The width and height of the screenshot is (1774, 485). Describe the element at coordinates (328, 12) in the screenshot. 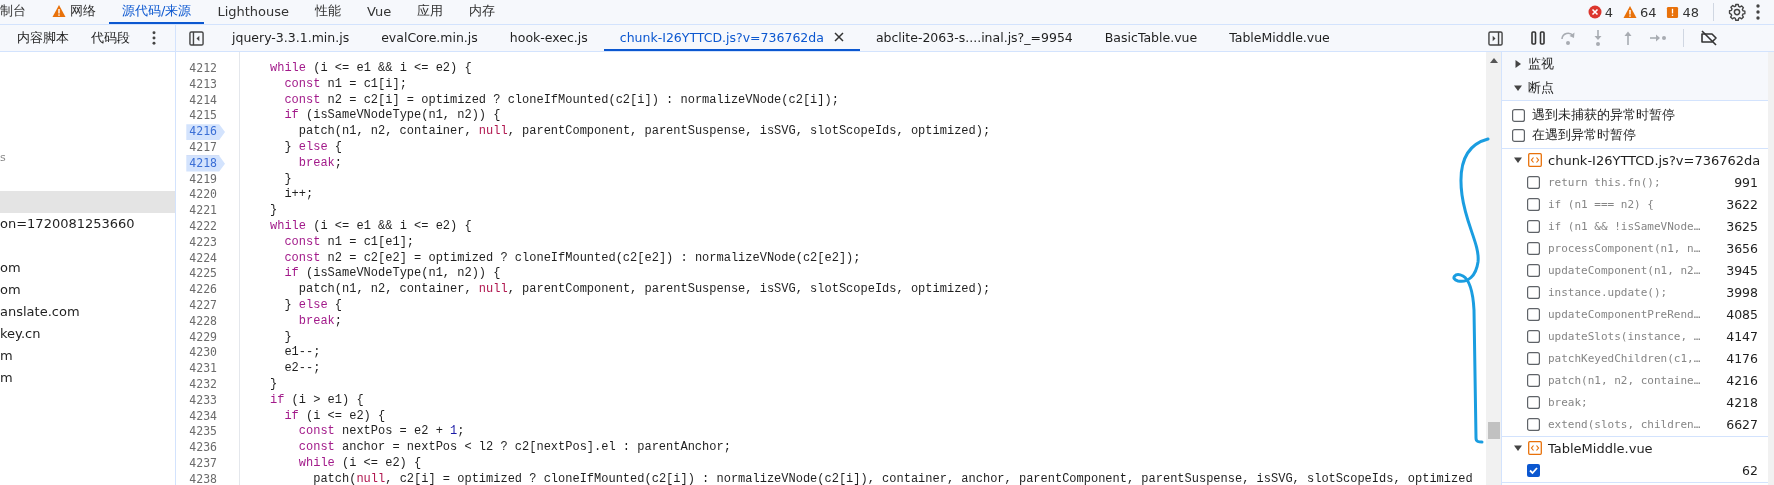

I see `panel-tab: 性能` at that location.